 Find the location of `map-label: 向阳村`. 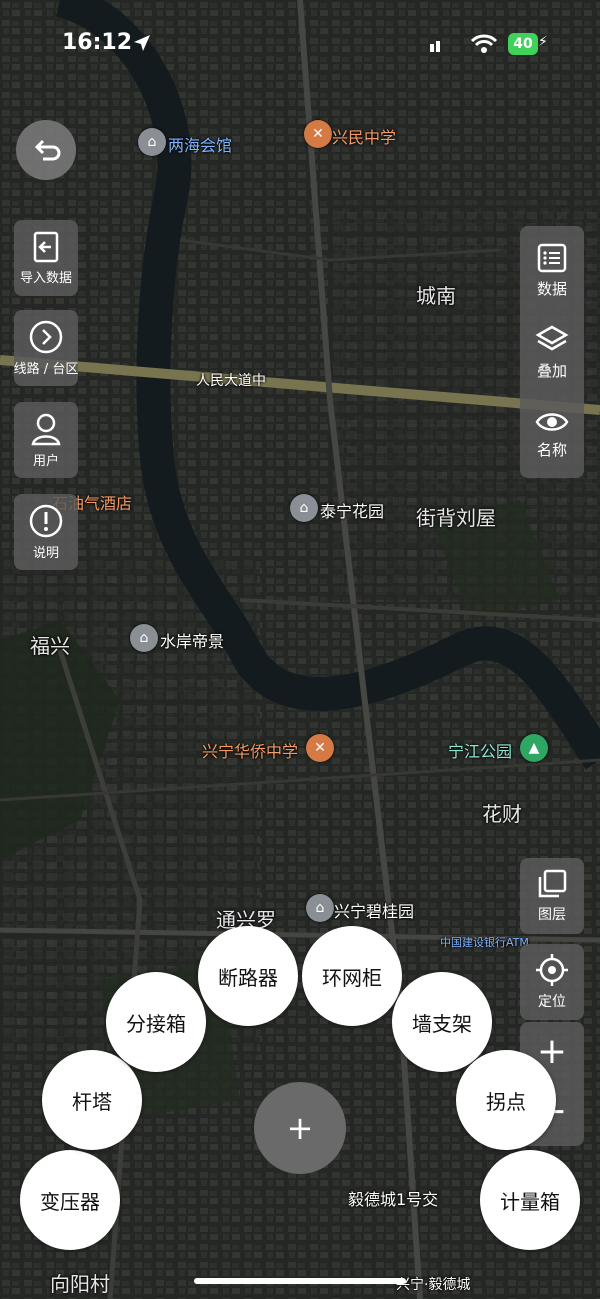

map-label: 向阳村 is located at coordinates (80, 1284).